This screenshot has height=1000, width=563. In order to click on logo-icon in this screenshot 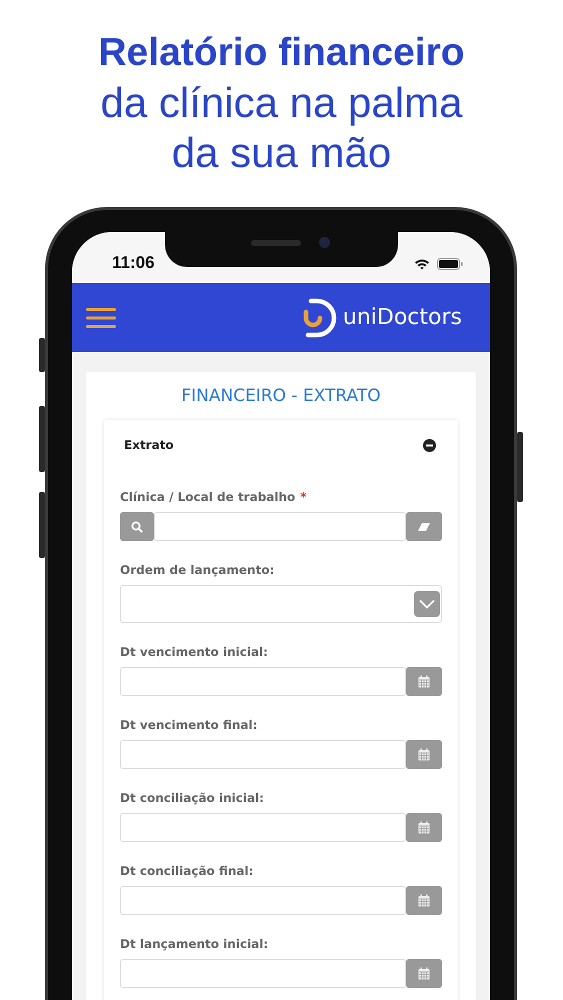, I will do `click(319, 318)`.